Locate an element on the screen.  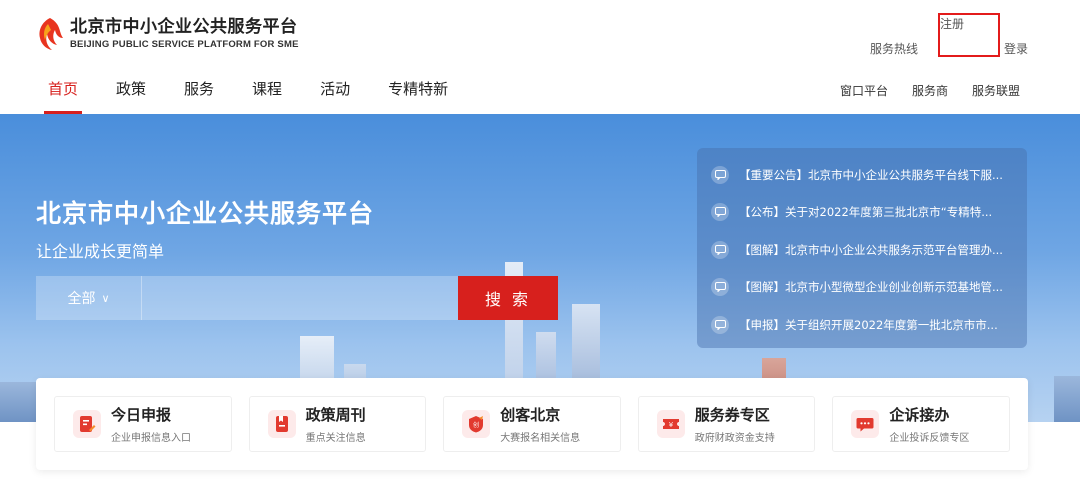
card-title: 创客北京 is located at coordinates (530, 415).